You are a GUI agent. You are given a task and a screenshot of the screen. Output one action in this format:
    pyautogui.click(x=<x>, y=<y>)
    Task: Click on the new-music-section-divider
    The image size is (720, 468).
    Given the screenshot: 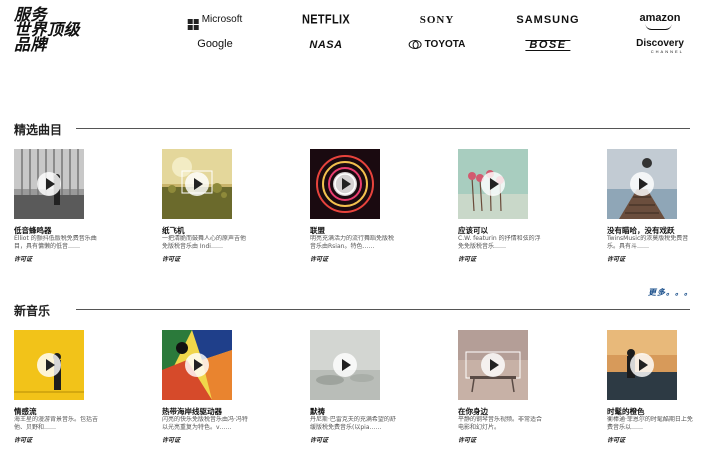 What is the action you would take?
    pyautogui.click(x=383, y=309)
    